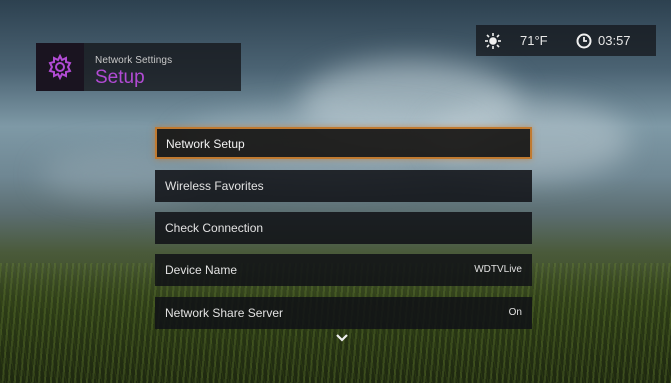  Describe the element at coordinates (515, 312) in the screenshot. I see `network-share-server-value: On` at that location.